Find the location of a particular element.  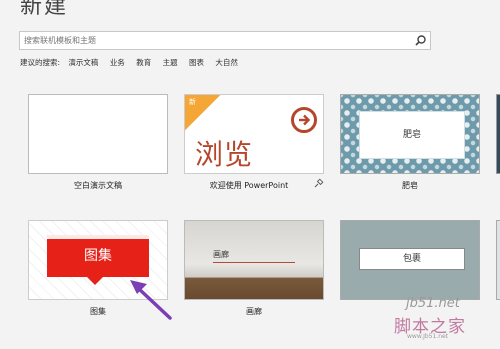

annotation-arrow-icon is located at coordinates (151, 300).